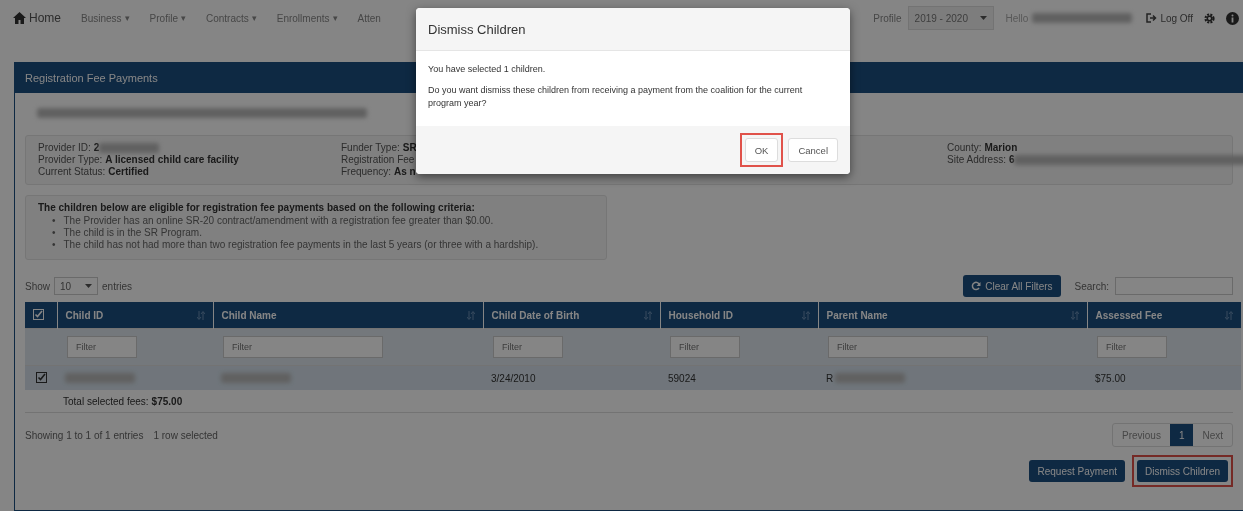 The height and width of the screenshot is (511, 1243). What do you see at coordinates (378, 159) in the screenshot?
I see `field-label: Registration Fee` at bounding box center [378, 159].